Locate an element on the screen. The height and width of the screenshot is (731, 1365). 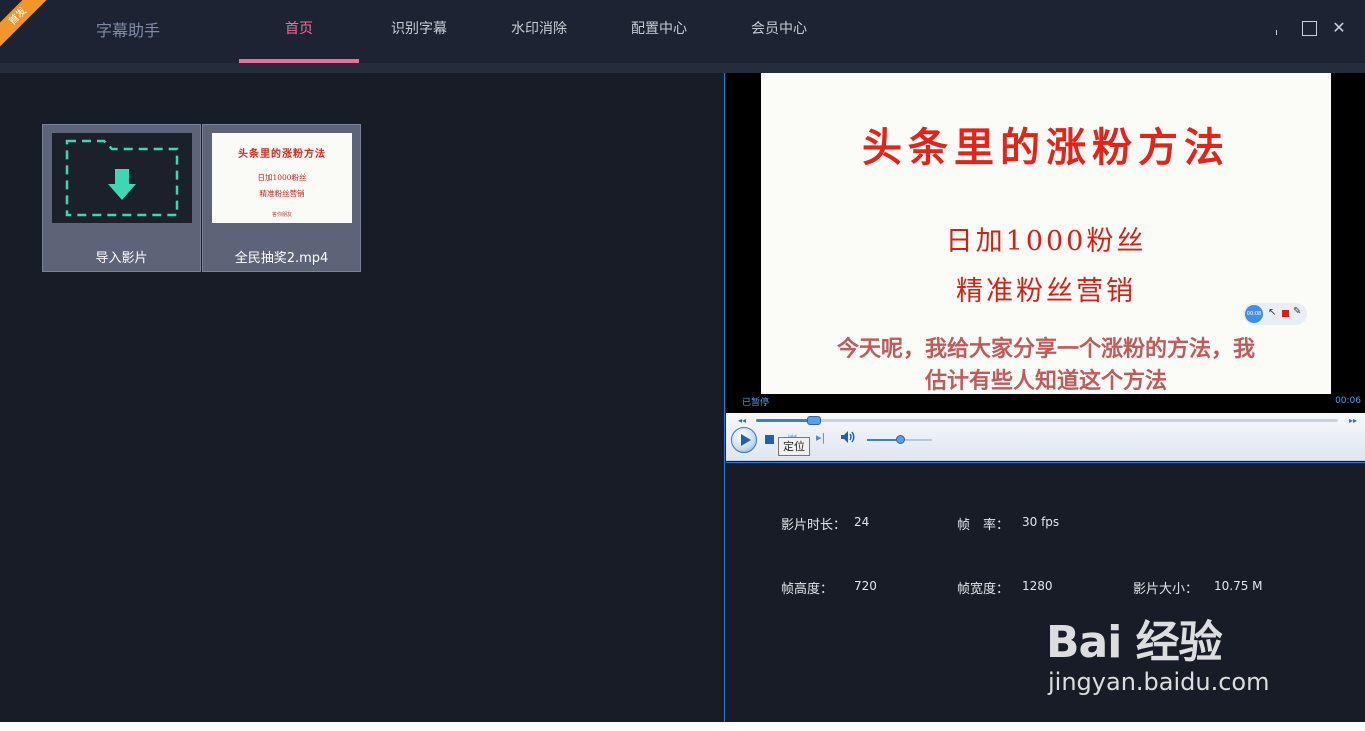
record-stop-icon is located at coordinates (1285, 313).